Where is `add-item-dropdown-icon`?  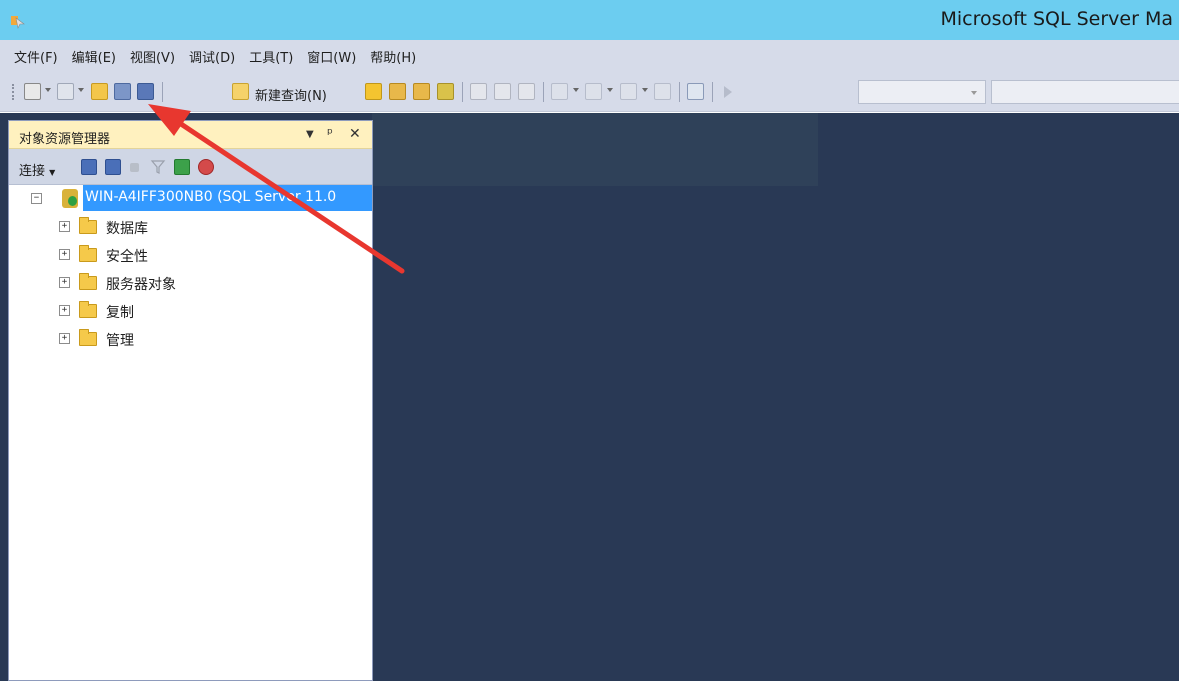
add-item-dropdown-icon is located at coordinates (81, 90).